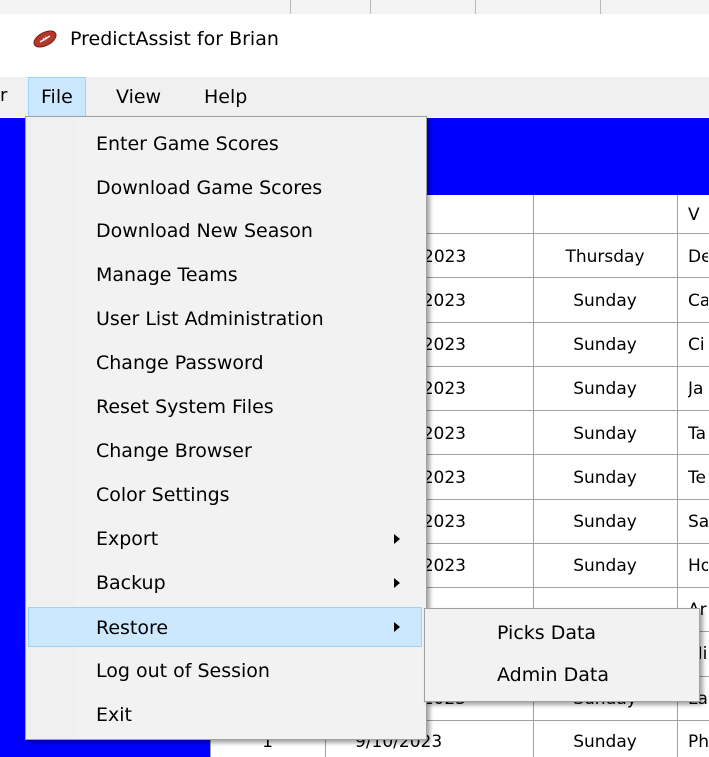 The width and height of the screenshot is (709, 757). I want to click on menu-item-exit: Exit, so click(225, 715).